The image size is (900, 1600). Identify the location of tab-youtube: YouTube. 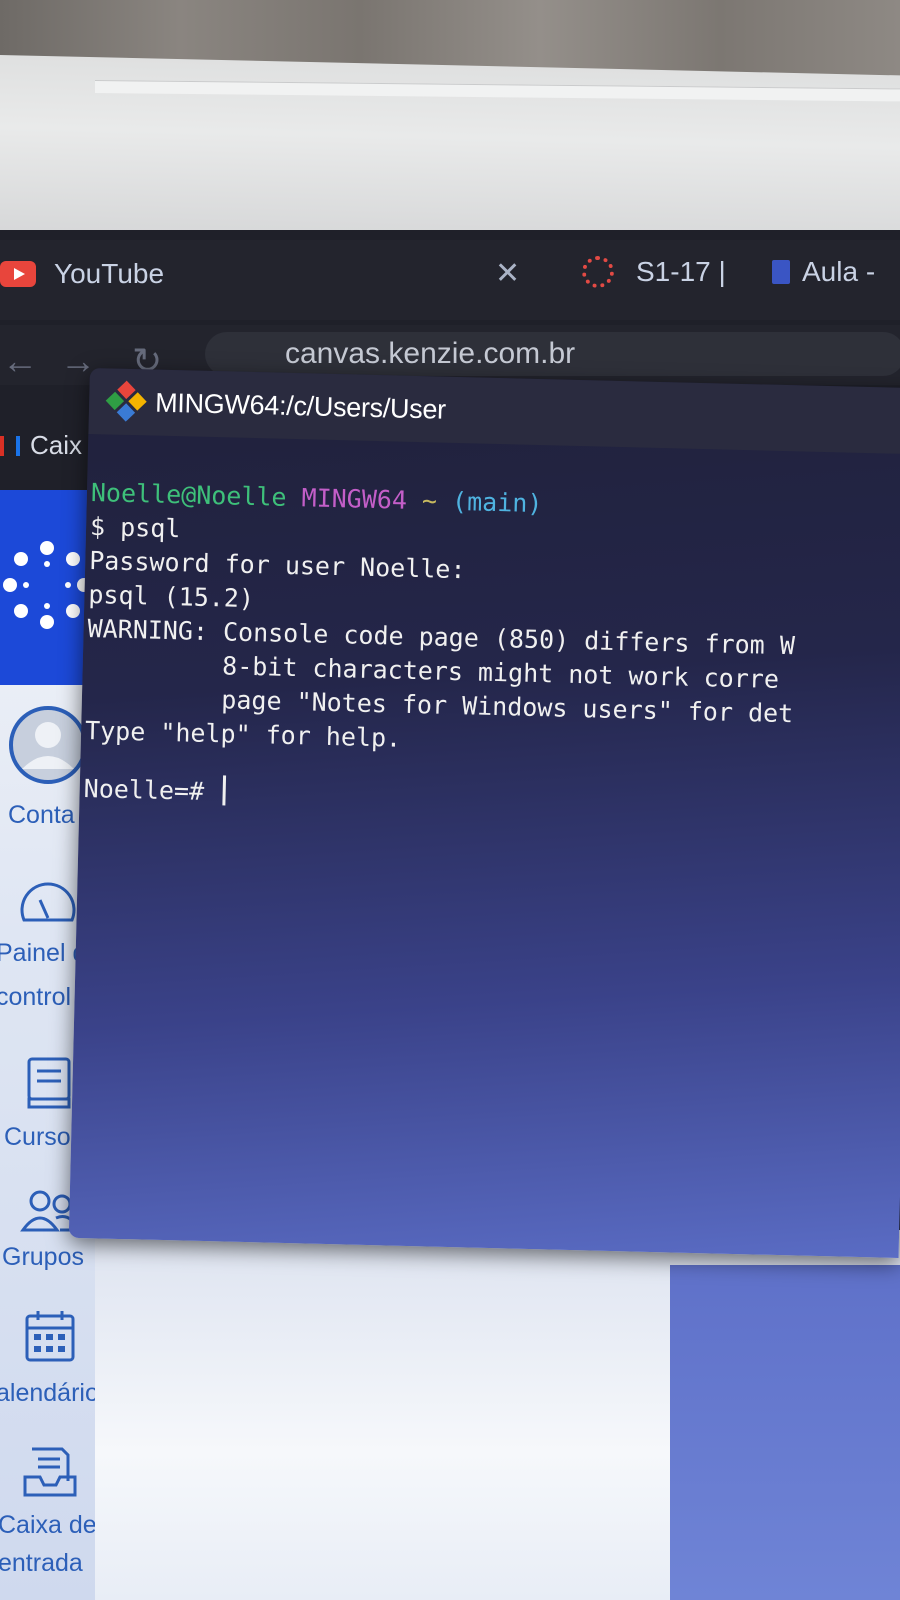
(82, 274).